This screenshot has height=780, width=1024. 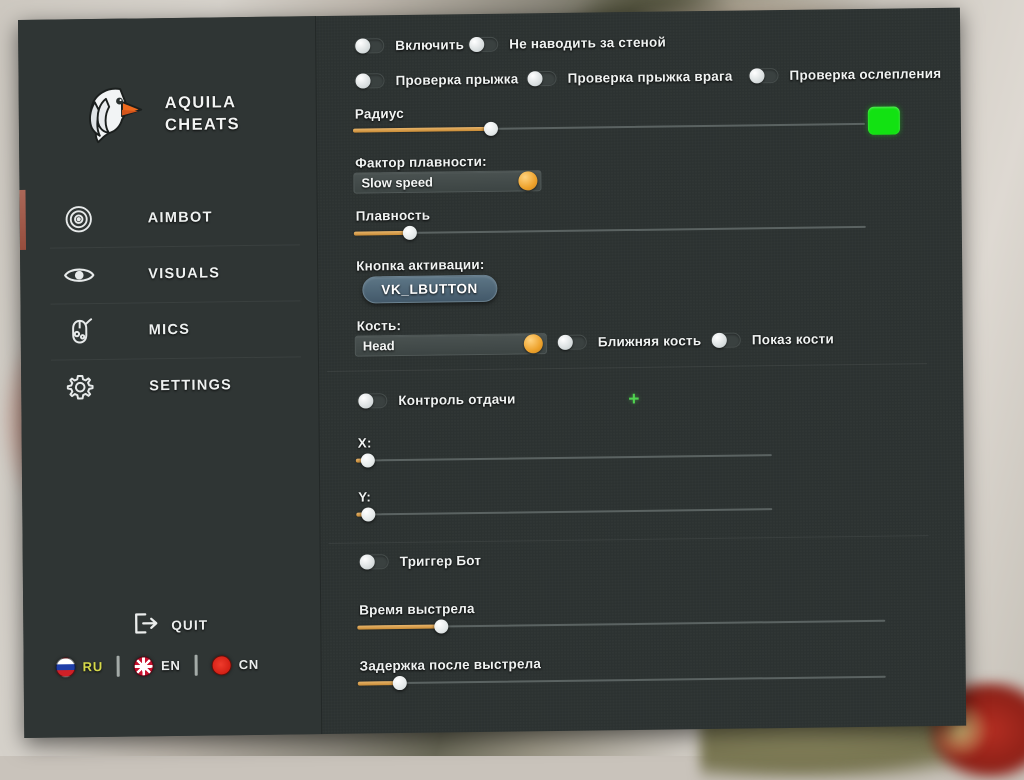 I want to click on active-tab-marker, so click(x=23, y=219).